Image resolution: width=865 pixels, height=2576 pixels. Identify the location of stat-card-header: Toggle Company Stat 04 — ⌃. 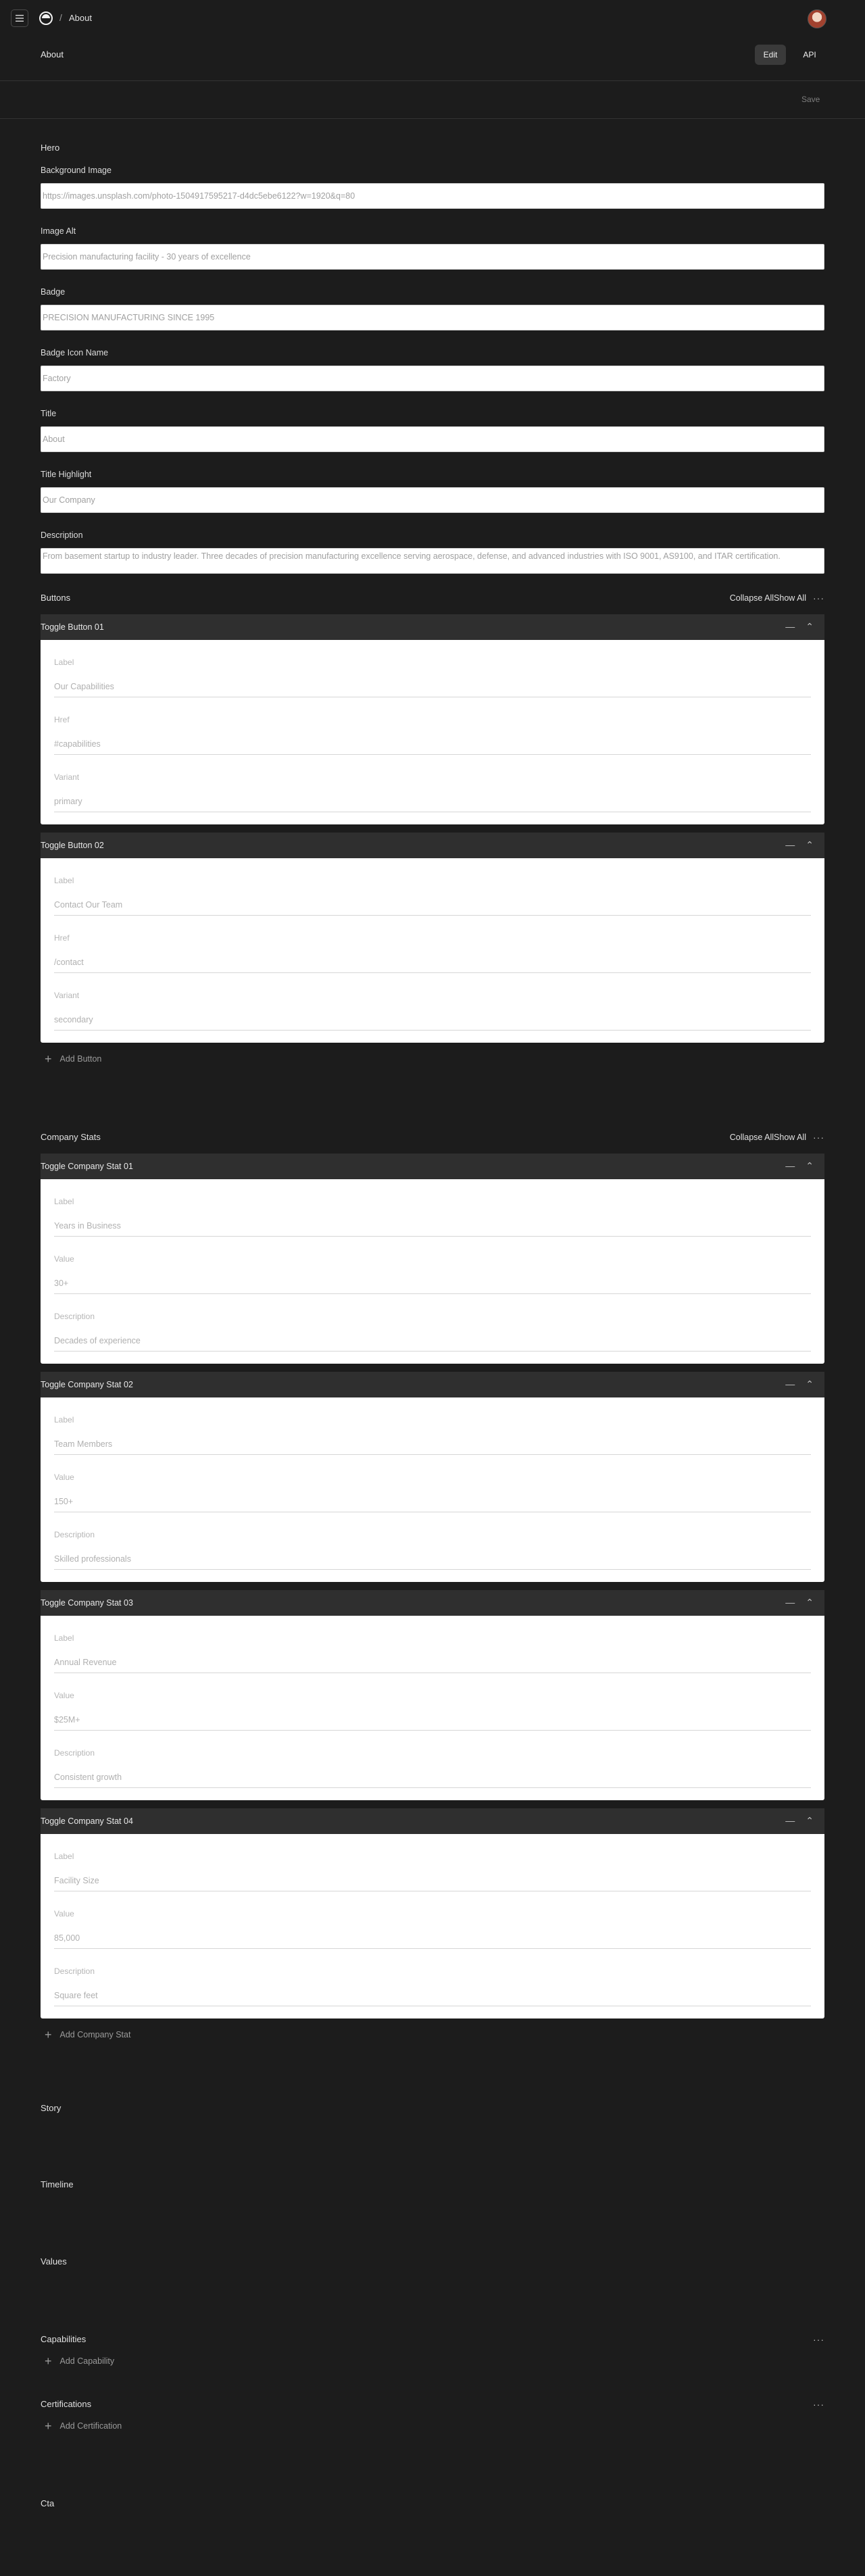
(432, 1821).